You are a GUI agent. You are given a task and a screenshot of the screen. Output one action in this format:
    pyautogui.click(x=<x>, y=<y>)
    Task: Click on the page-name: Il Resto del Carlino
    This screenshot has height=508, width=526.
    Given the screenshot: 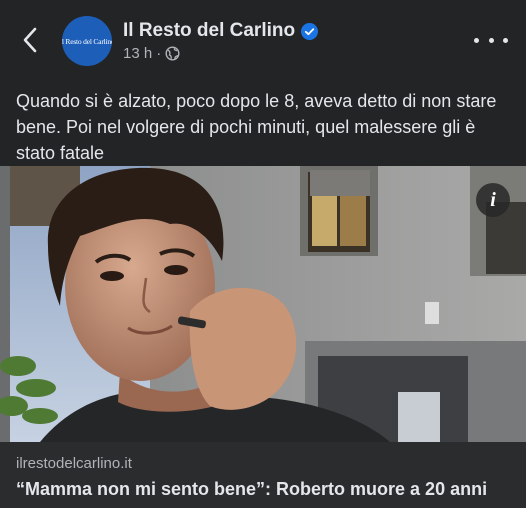 What is the action you would take?
    pyautogui.click(x=209, y=31)
    